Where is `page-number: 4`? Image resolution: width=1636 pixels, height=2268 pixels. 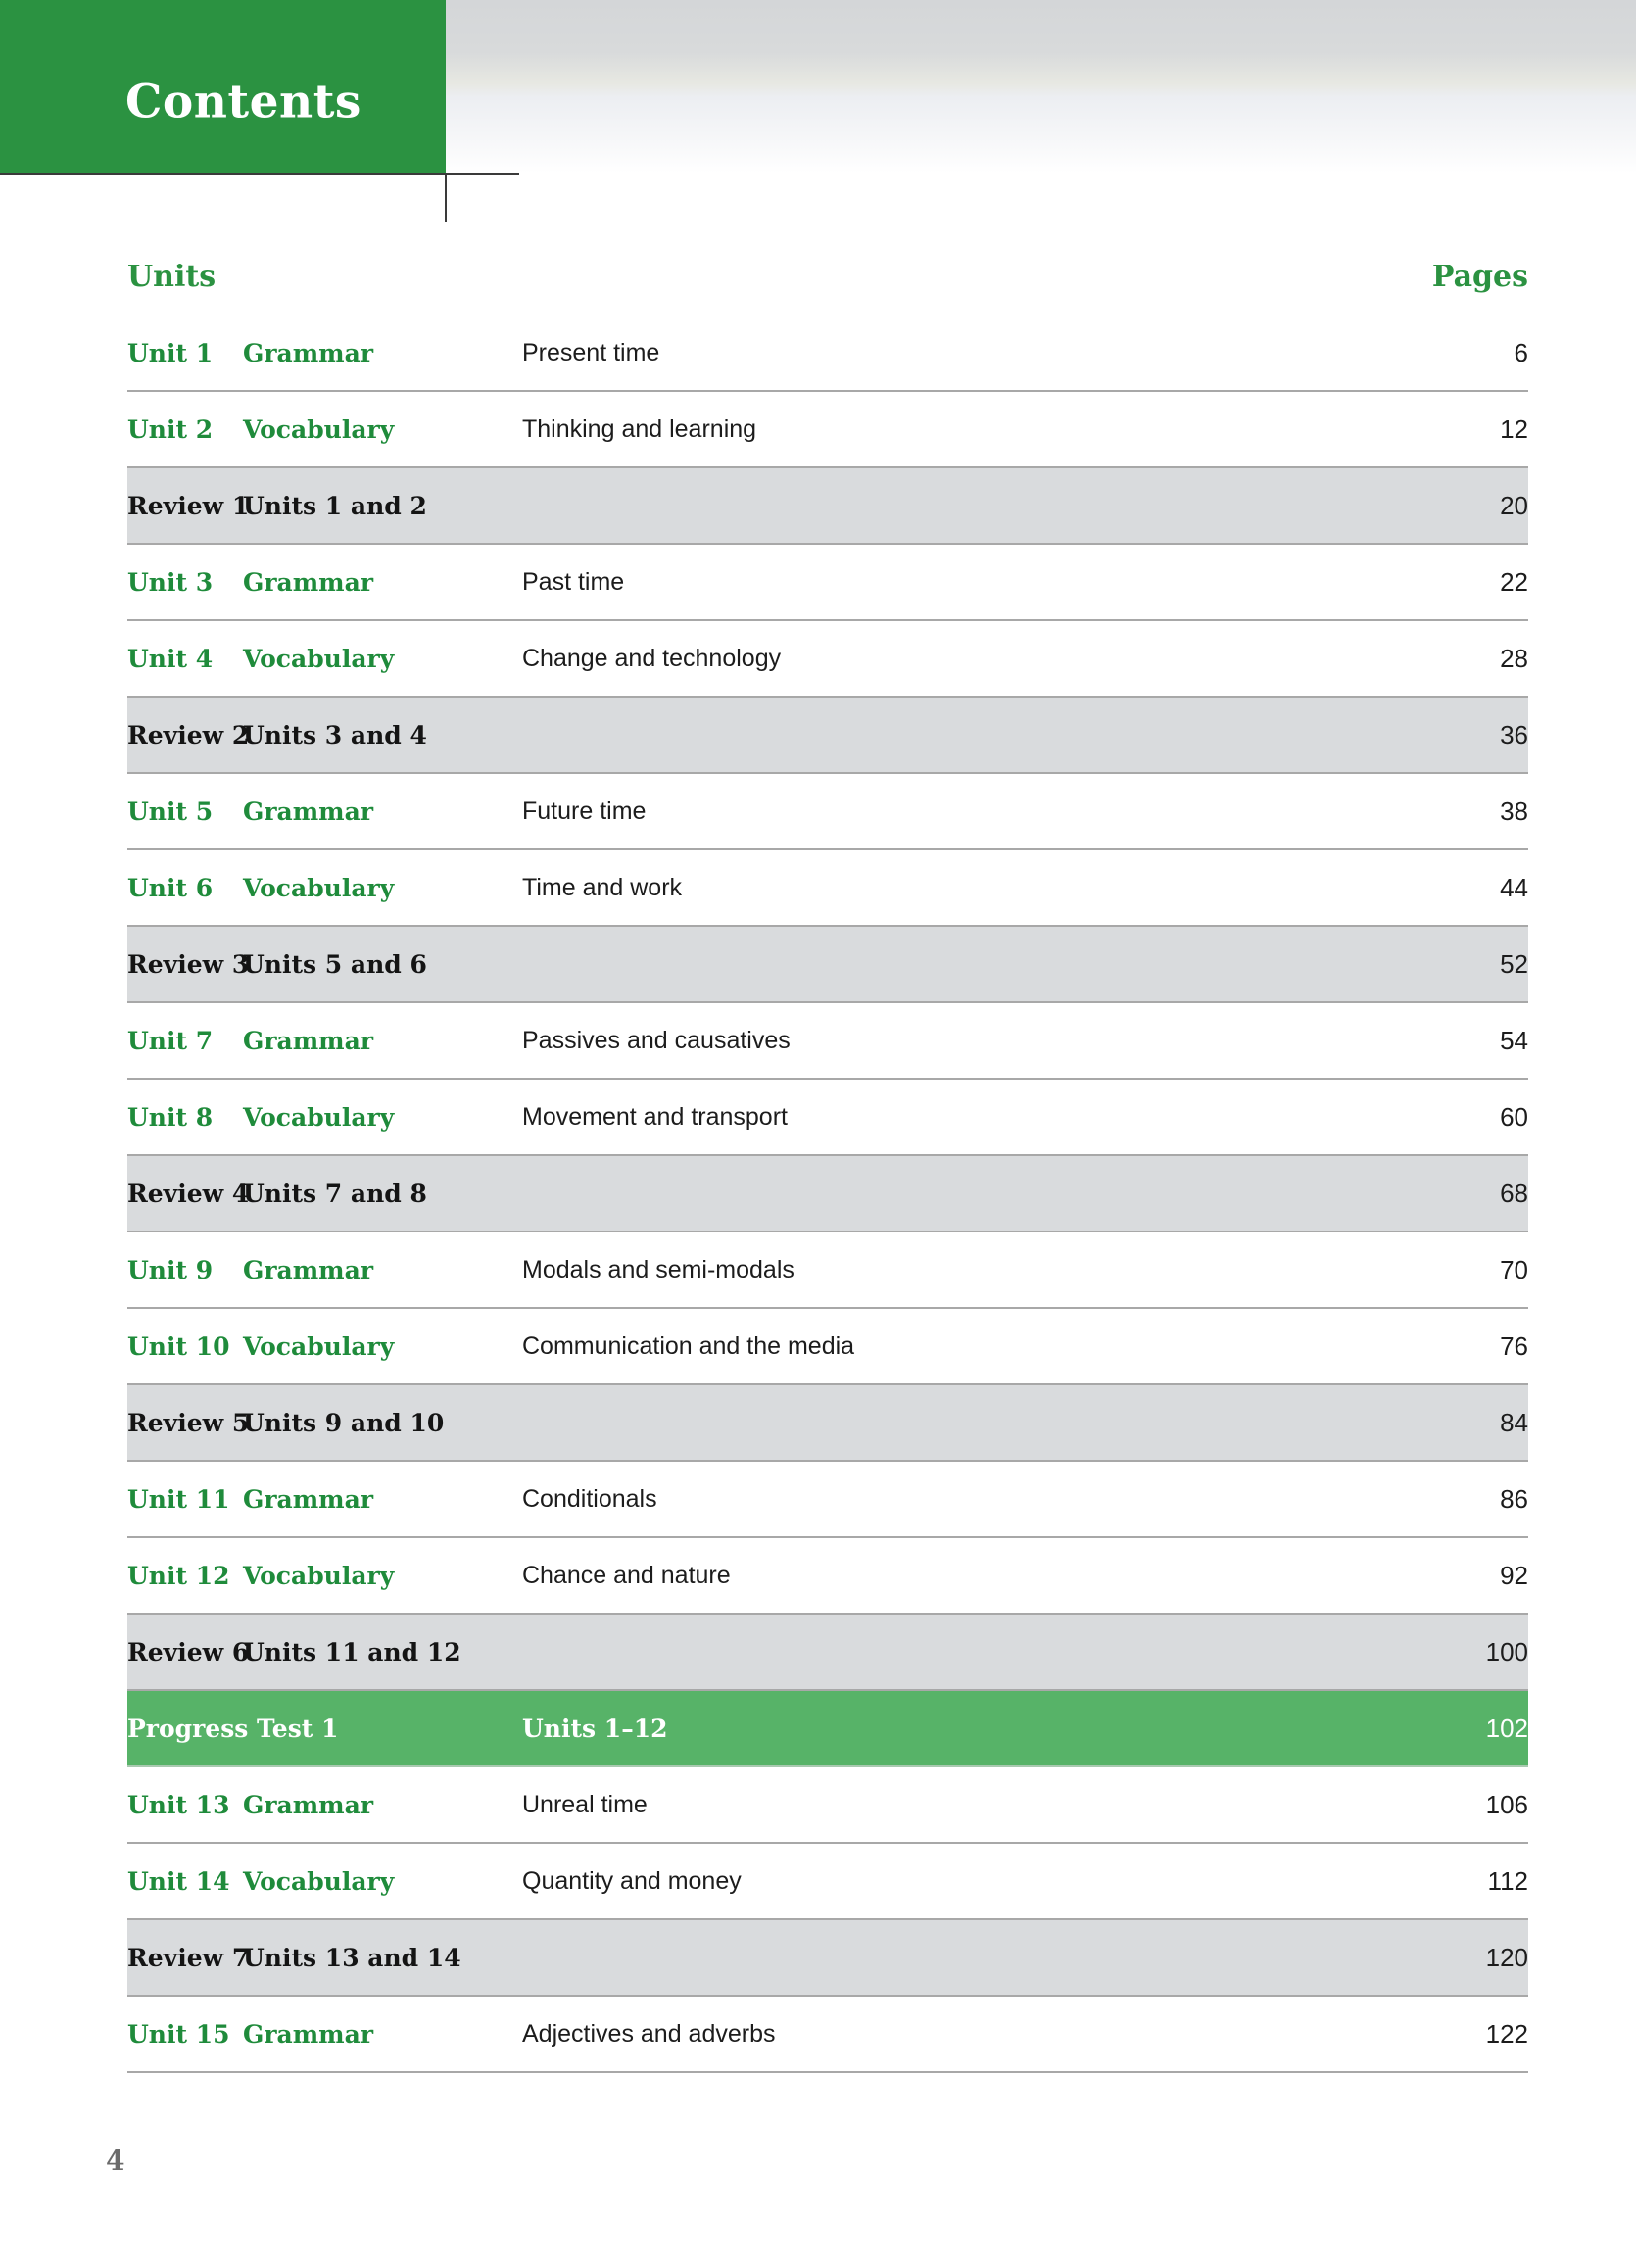 page-number: 4 is located at coordinates (115, 2161).